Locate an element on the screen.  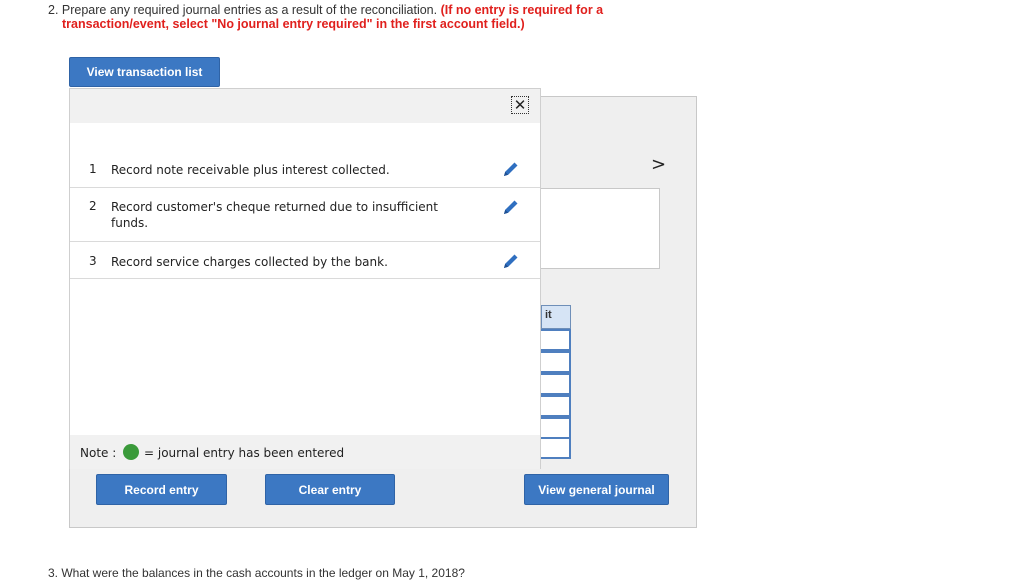
note-description: = journal entry has been entered is located at coordinates (244, 453).